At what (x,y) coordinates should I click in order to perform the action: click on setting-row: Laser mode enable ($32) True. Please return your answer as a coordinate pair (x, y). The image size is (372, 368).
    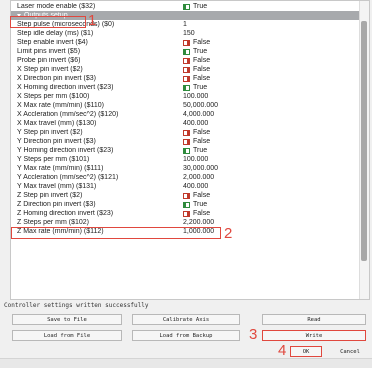
    Looking at the image, I should click on (185, 6).